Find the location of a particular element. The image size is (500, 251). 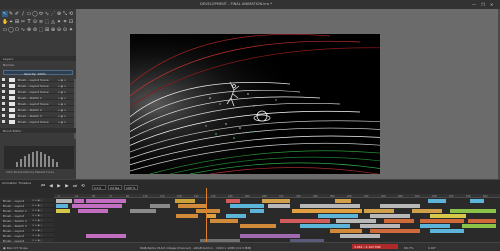

last-frame-icon: ⏭ is located at coordinates (75, 187).